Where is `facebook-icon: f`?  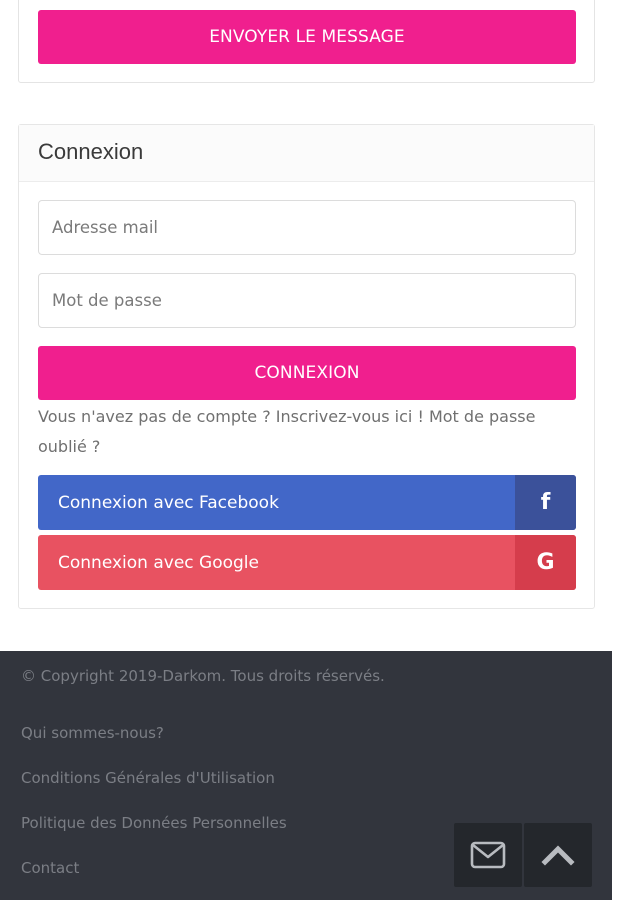 facebook-icon: f is located at coordinates (545, 502).